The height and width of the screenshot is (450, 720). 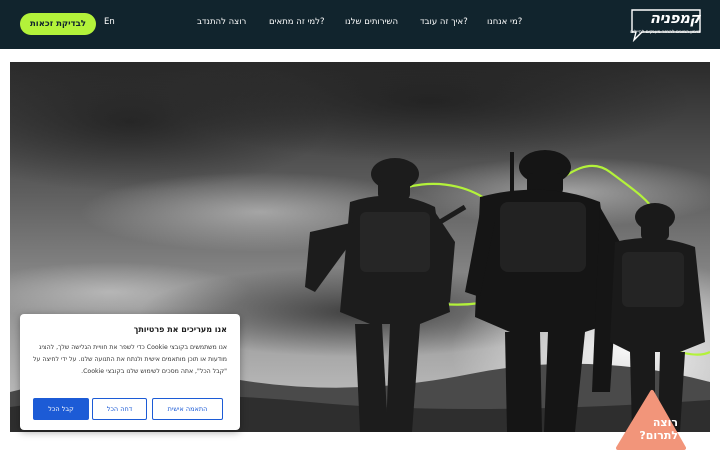 What do you see at coordinates (221, 22) in the screenshot?
I see `nav-volunteer: רוצה להתנדב` at bounding box center [221, 22].